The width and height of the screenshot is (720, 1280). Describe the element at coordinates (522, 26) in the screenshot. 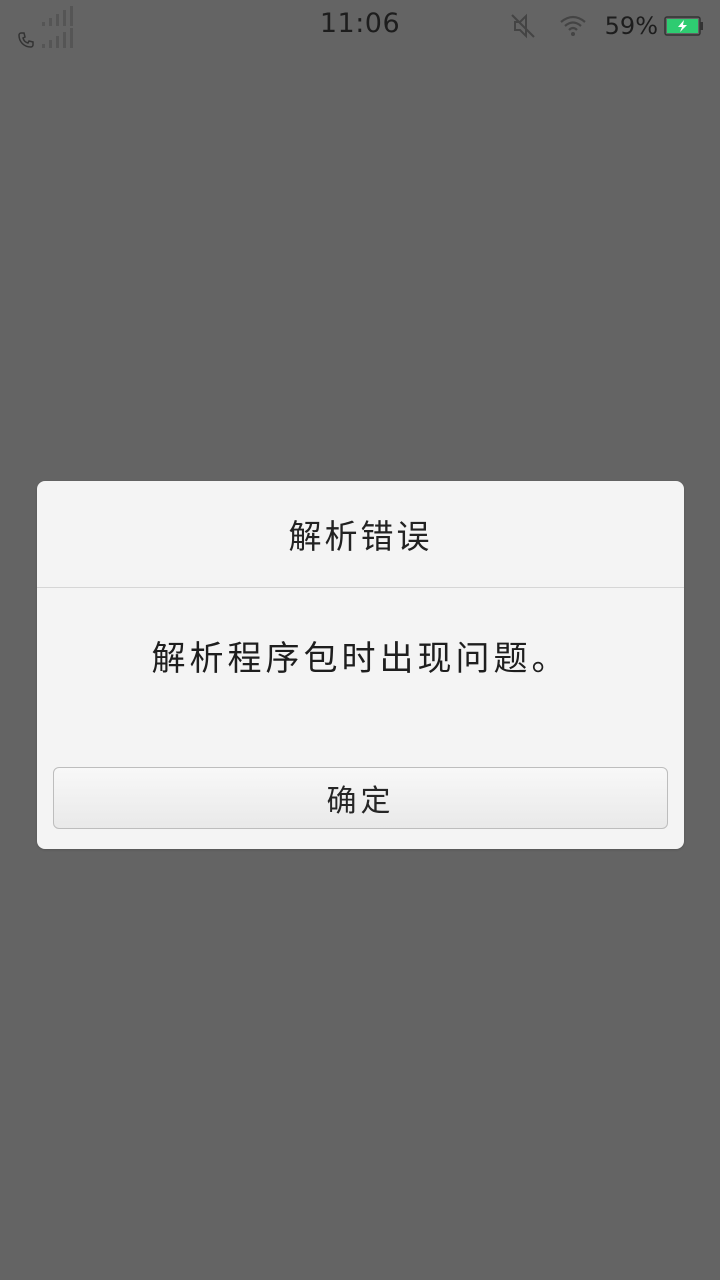

I see `mute-icon` at that location.